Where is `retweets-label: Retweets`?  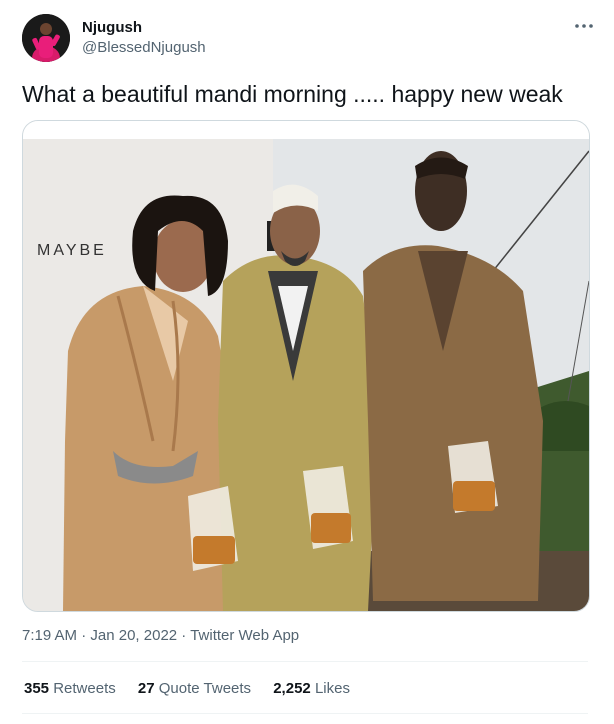
retweets-label: Retweets is located at coordinates (84, 688).